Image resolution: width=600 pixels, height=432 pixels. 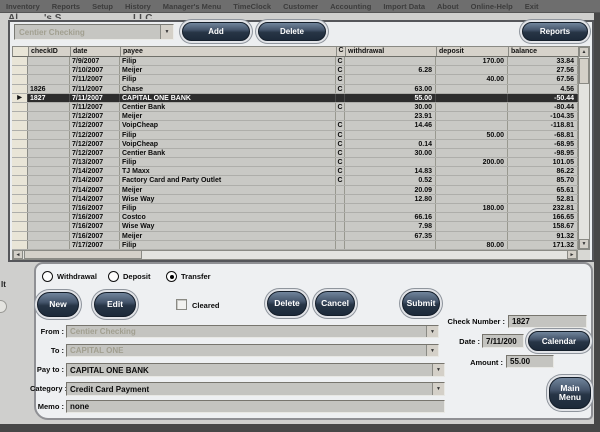 I want to click on menu-item-reports: Reports, so click(x=66, y=6).